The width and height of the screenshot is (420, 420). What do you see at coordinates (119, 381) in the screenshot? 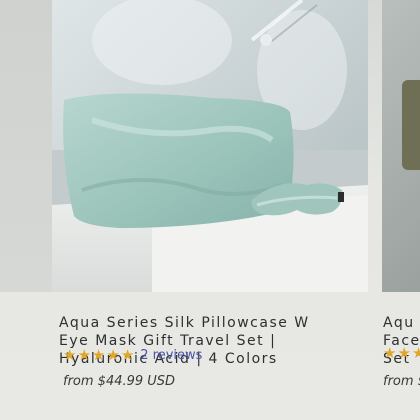
I see `product-price: from $44.99 USD` at bounding box center [119, 381].